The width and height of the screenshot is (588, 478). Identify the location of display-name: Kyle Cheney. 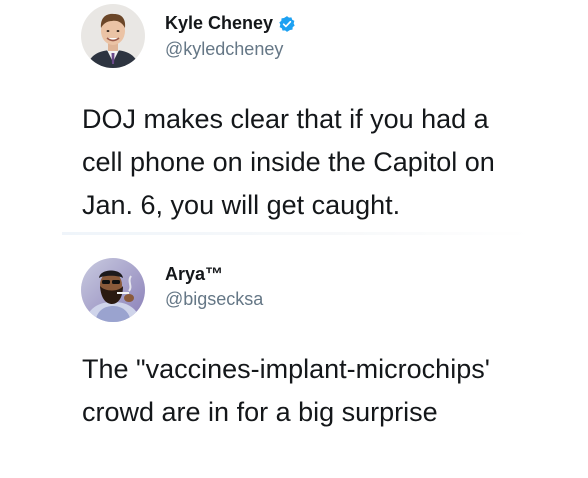
(230, 23).